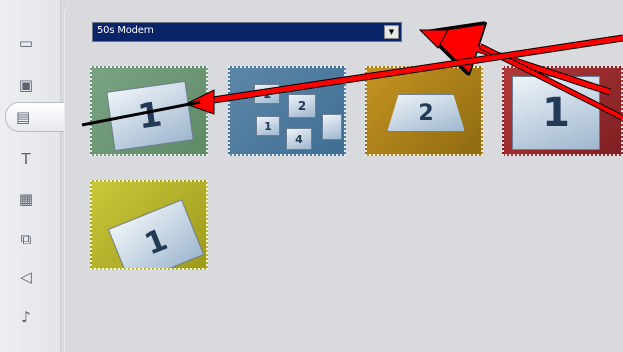 Image resolution: width=623 pixels, height=352 pixels. I want to click on effects-icon: ⧉, so click(26, 239).